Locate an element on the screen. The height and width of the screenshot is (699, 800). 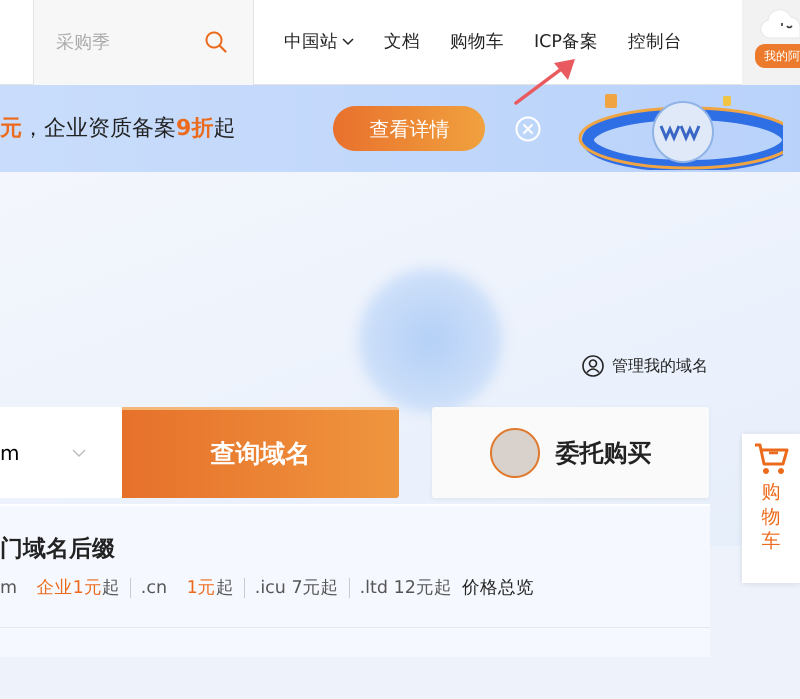
suffix-price: .ltd 12元起 is located at coordinates (406, 587).